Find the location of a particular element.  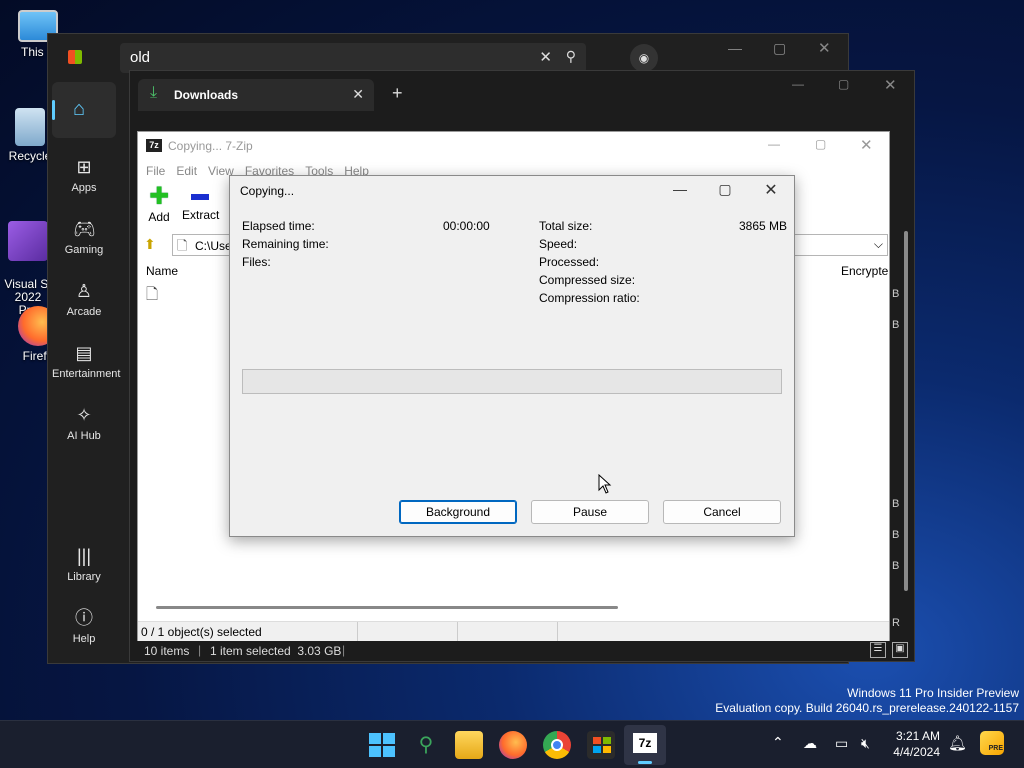

sidebar-item-entertainment: ▤ Entertainment is located at coordinates (86, 361).